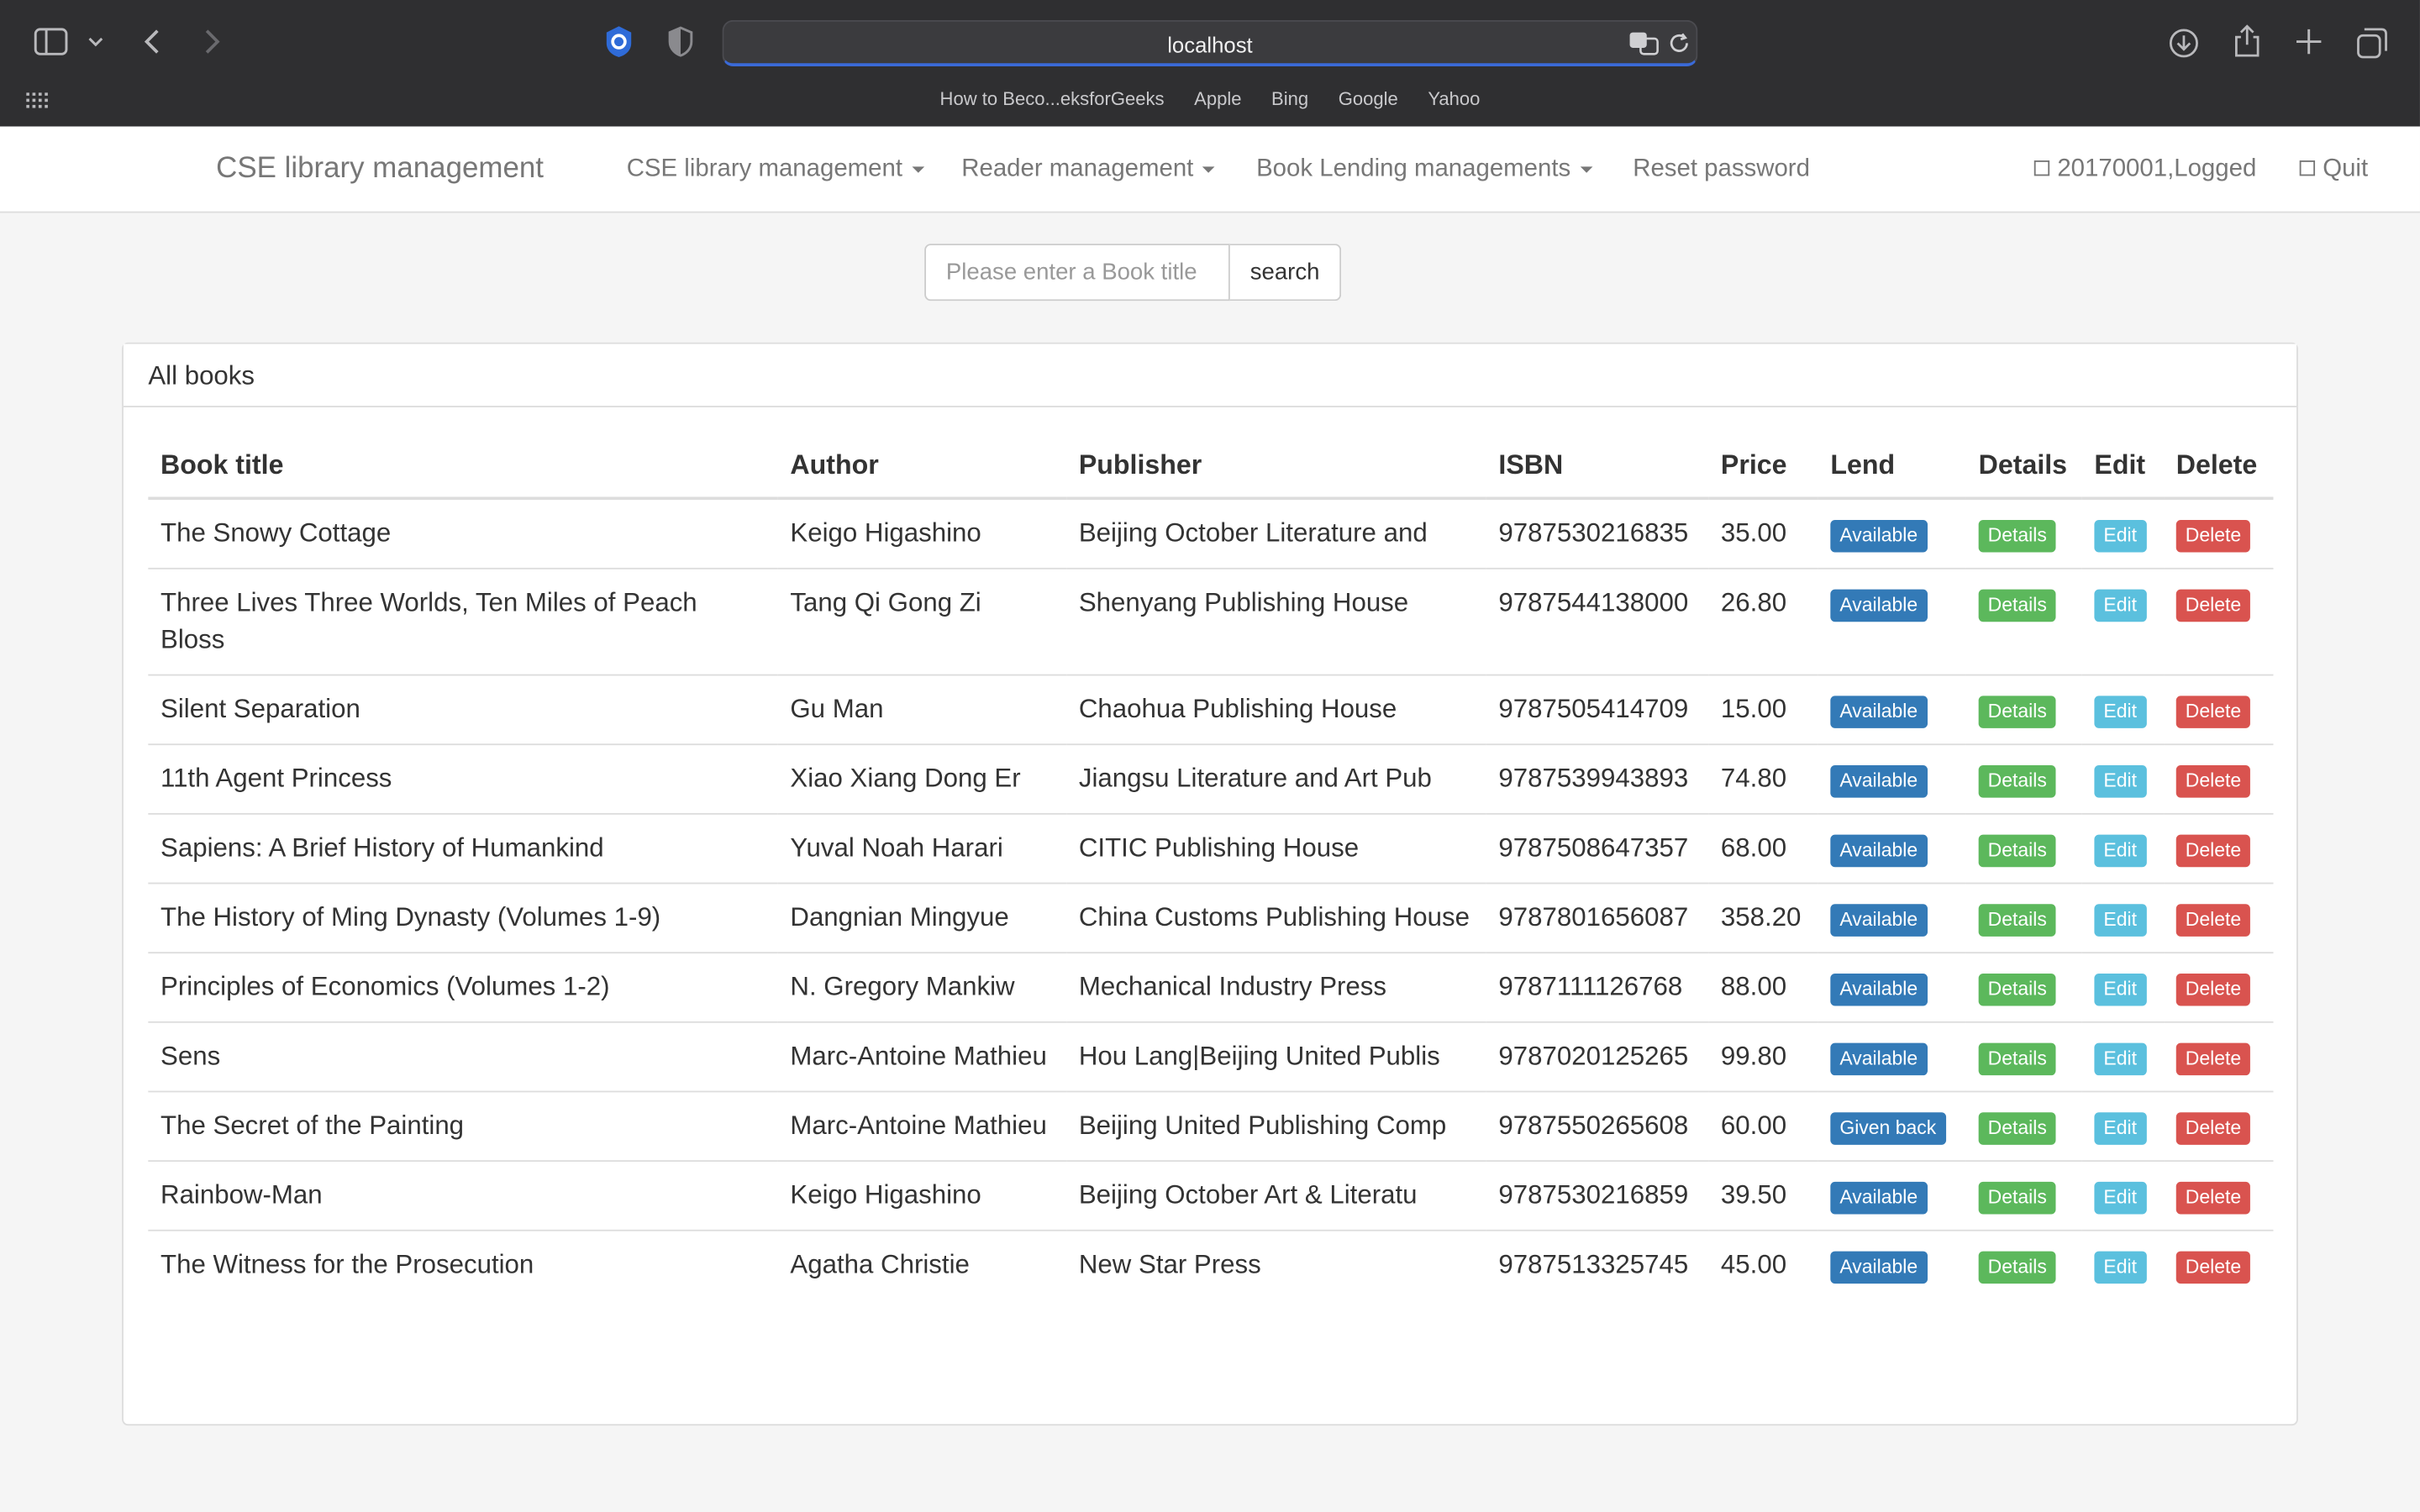 This screenshot has height=1512, width=2420. I want to click on extension-shield-icon, so click(618, 41).